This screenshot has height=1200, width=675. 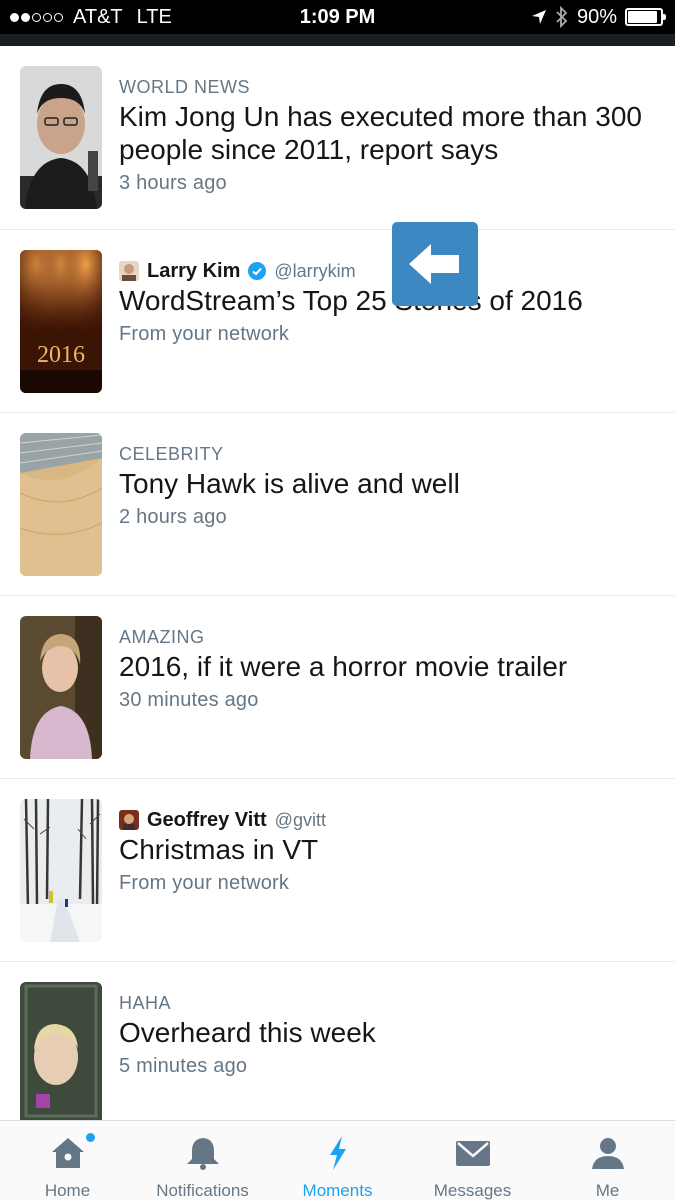 I want to click on tab-label: Notifications, so click(x=202, y=1190).